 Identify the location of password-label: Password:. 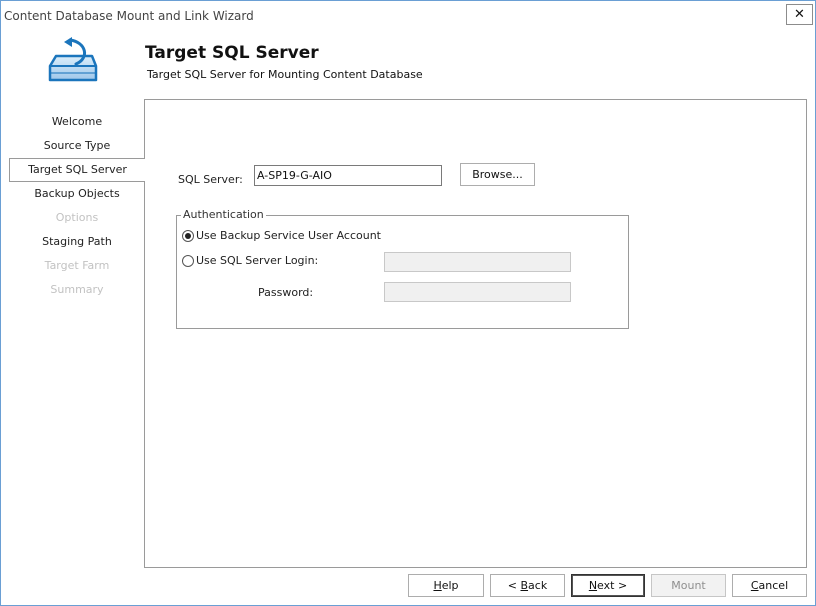
(286, 292).